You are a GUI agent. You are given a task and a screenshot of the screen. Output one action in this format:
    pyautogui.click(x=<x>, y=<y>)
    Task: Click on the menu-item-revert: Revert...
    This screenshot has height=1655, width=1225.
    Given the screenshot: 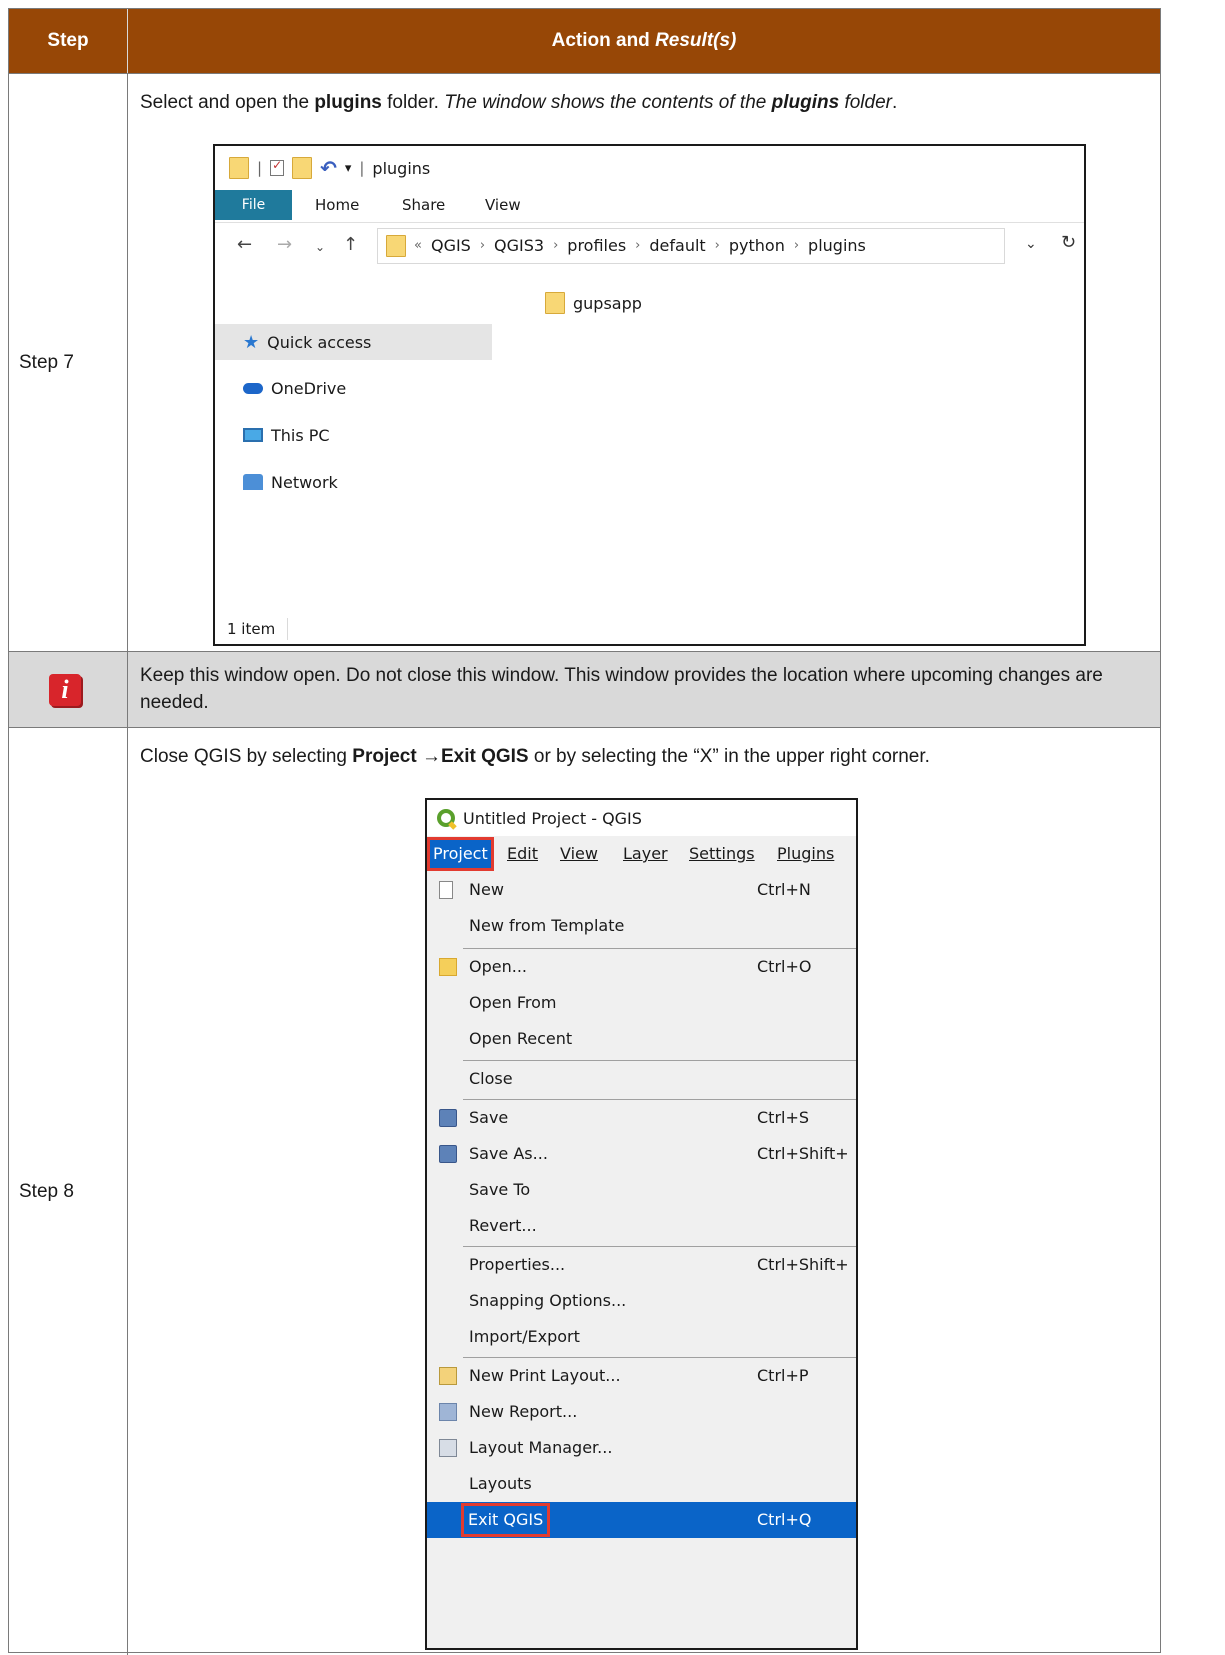 What is the action you would take?
    pyautogui.click(x=641, y=1226)
    